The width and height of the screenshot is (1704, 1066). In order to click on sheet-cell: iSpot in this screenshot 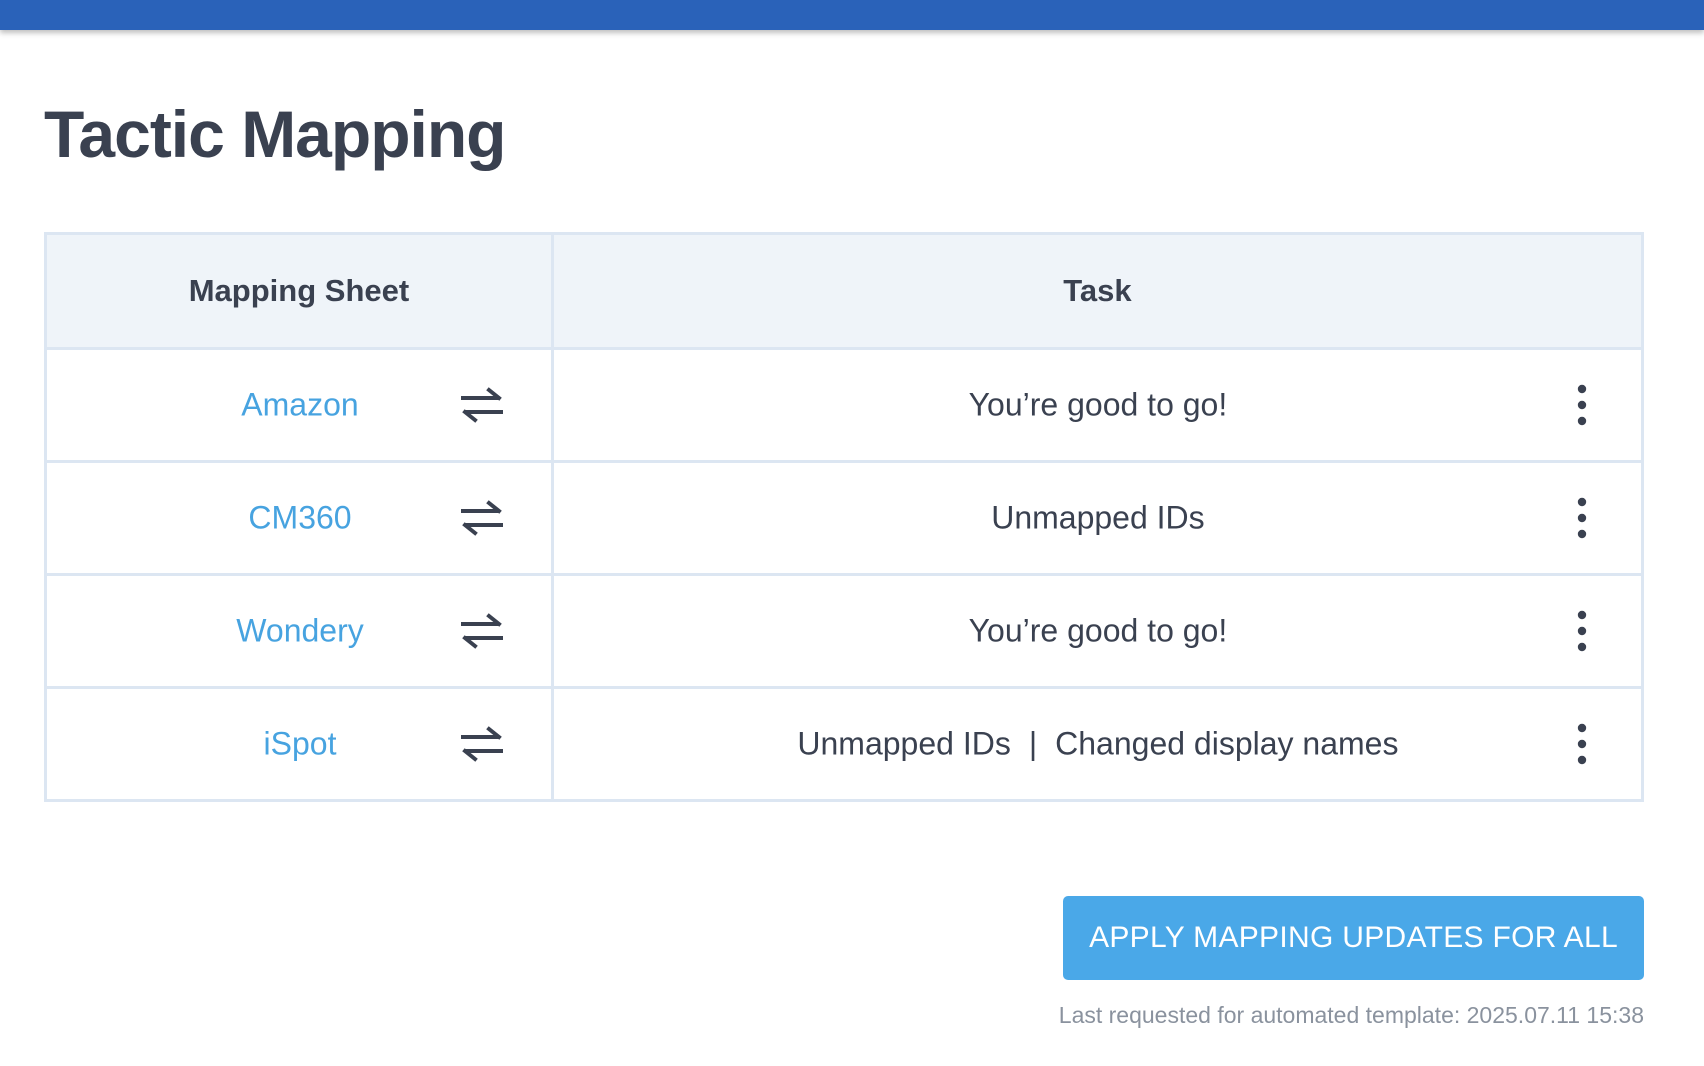, I will do `click(299, 744)`.